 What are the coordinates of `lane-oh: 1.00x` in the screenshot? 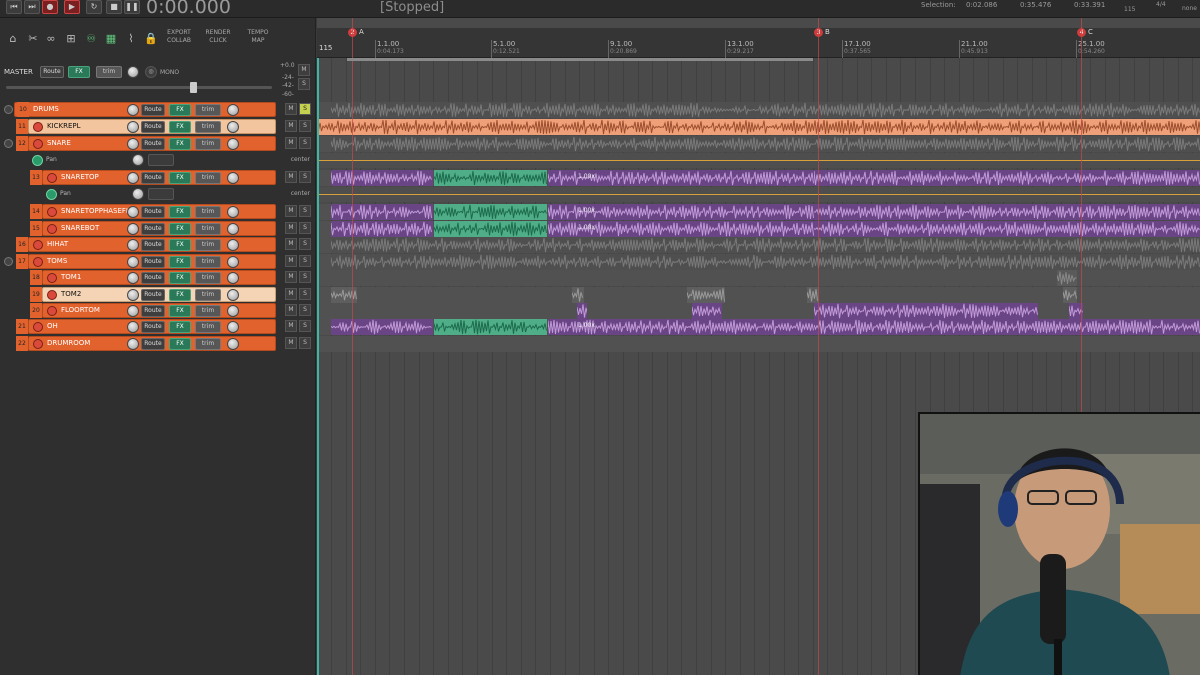 It's located at (758, 327).